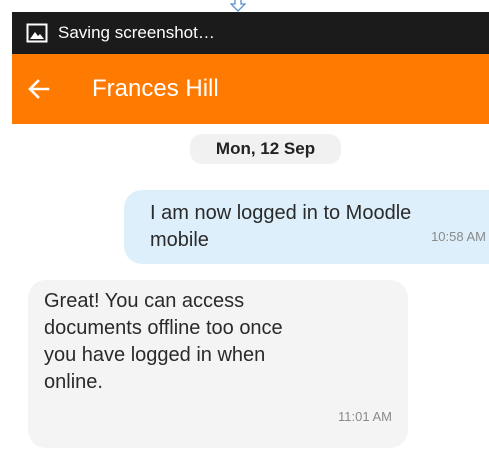 Image resolution: width=489 pixels, height=456 pixels. I want to click on app-toolbar: Frances Hill, so click(250, 89).